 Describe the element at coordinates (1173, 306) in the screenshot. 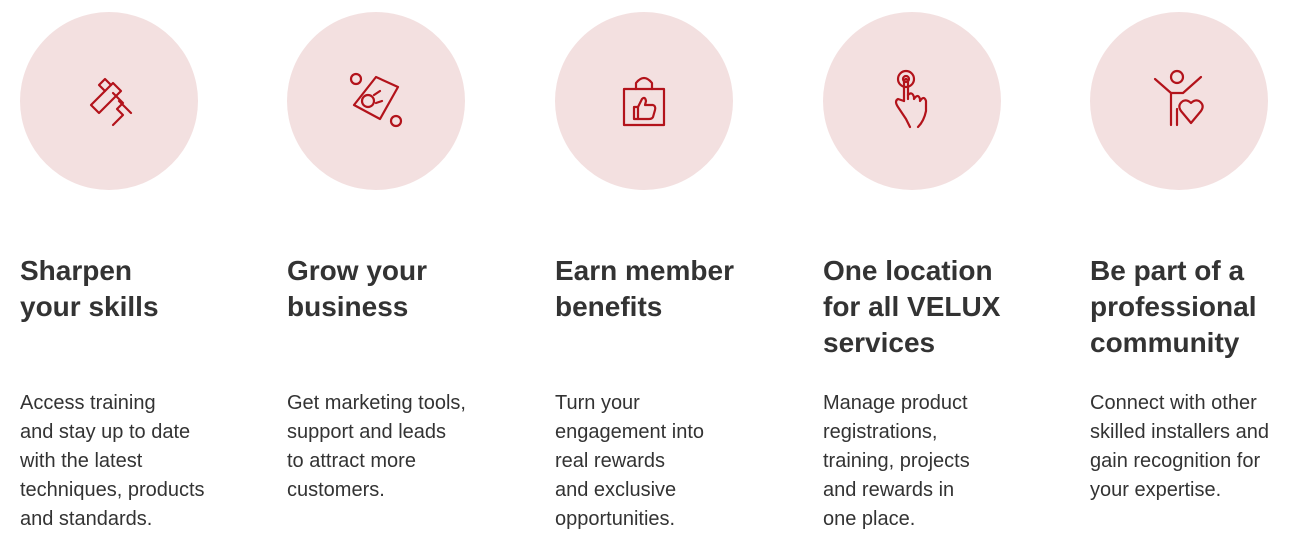

I see `feature-title: Be part of a professional community` at that location.